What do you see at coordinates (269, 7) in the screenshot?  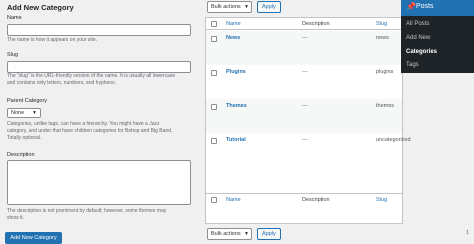 I see `apply-button-top: Apply` at bounding box center [269, 7].